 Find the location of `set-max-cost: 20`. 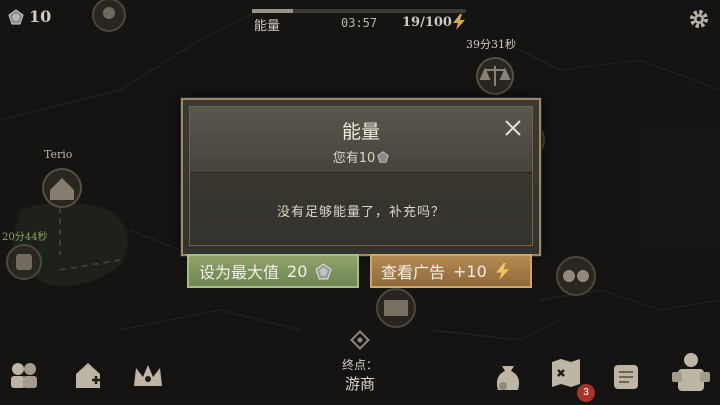

set-max-cost: 20 is located at coordinates (297, 271).